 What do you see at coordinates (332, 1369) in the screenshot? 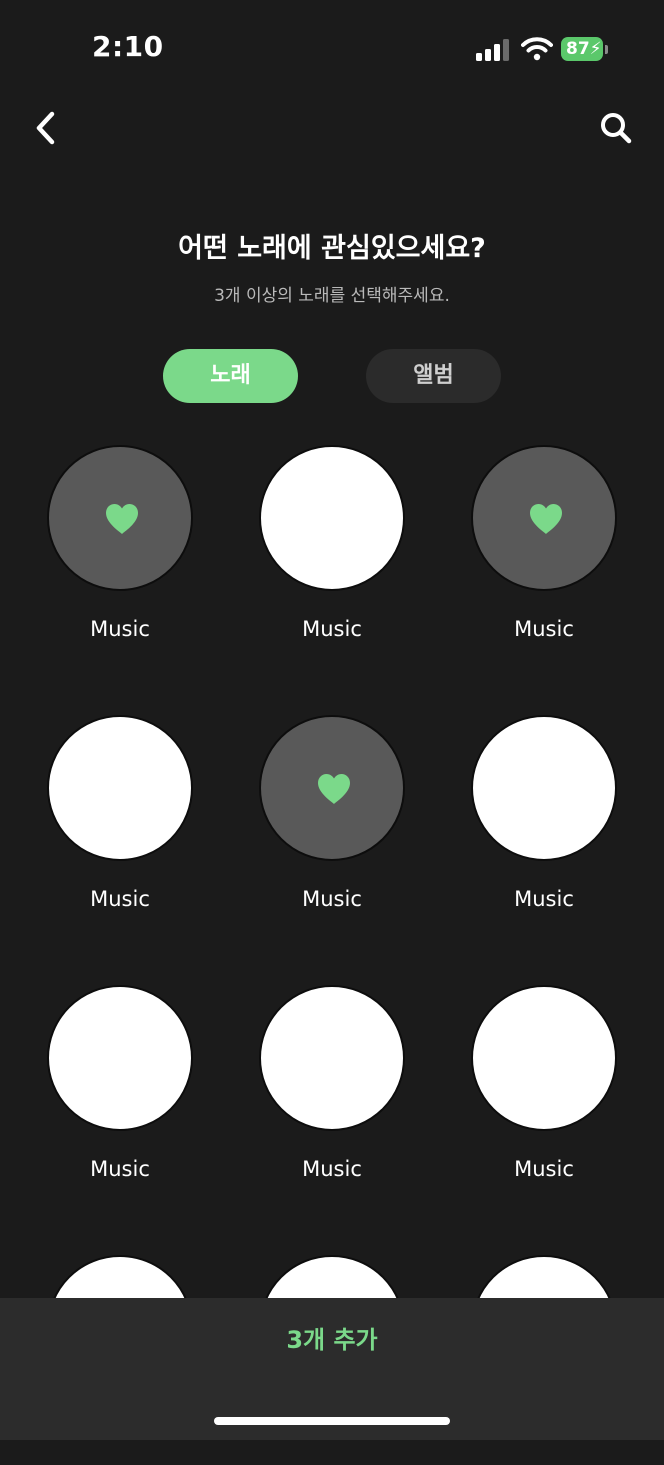
I see `bottom-bar: 3개 추가` at bounding box center [332, 1369].